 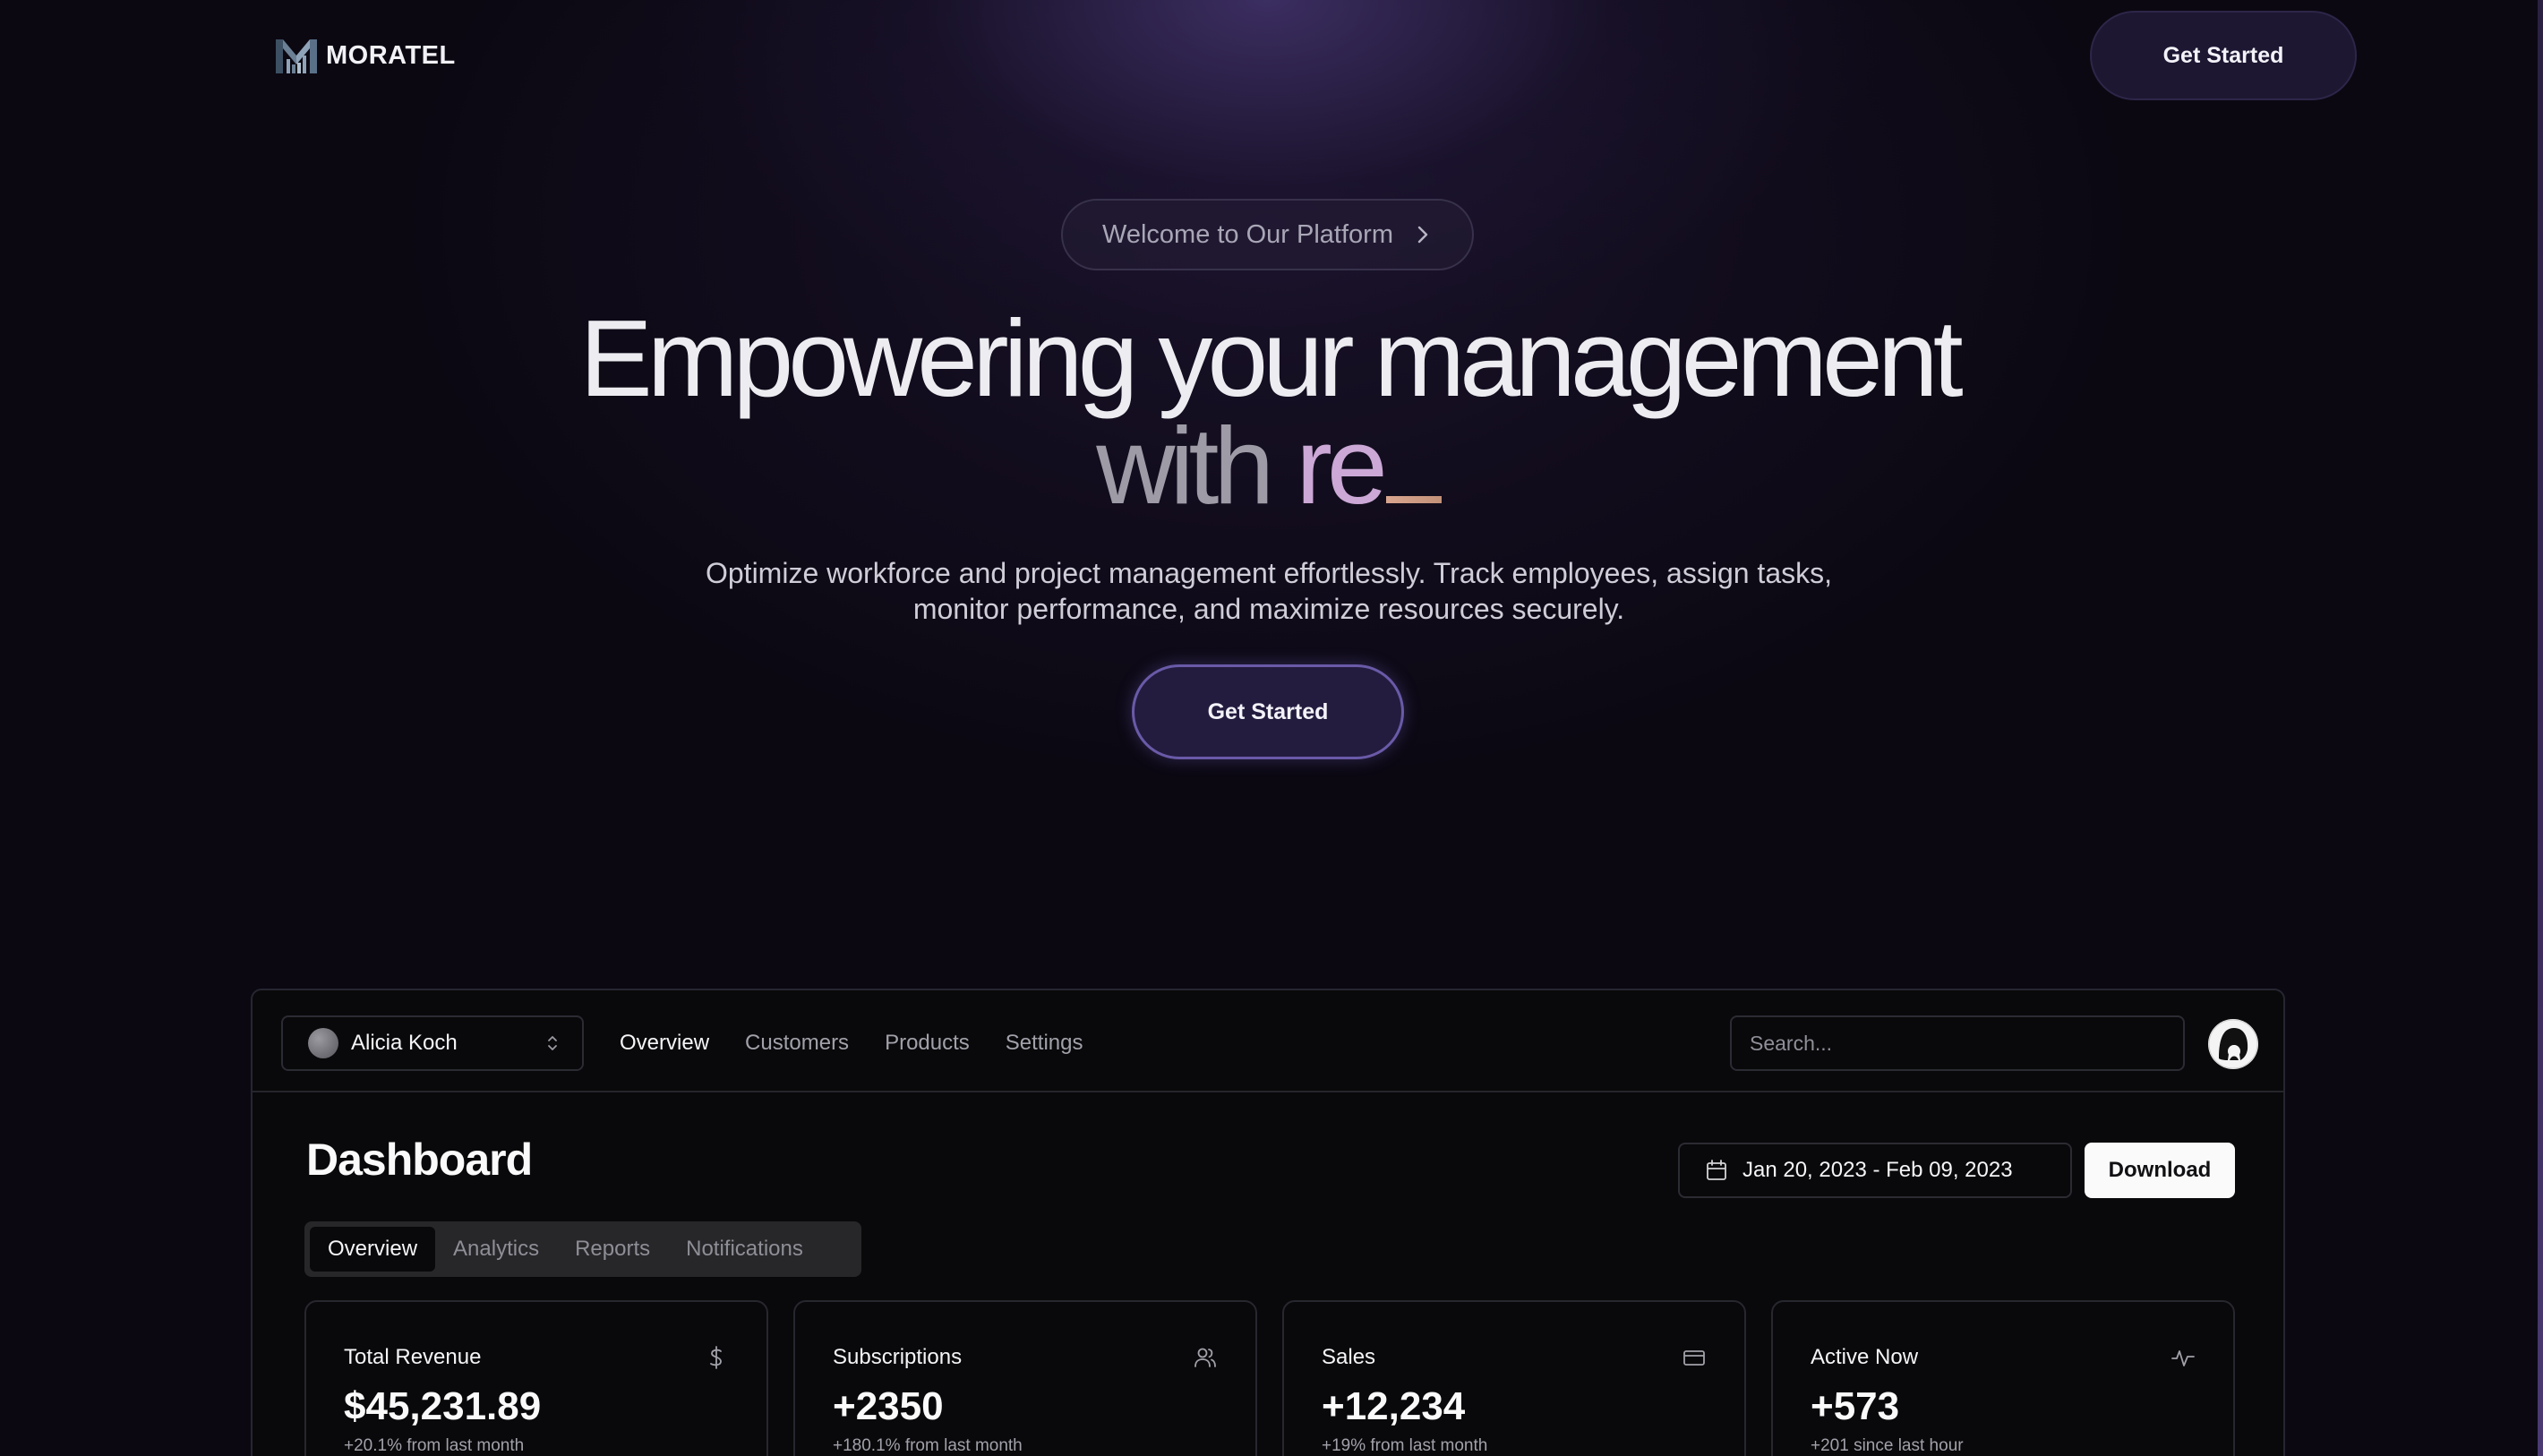 I want to click on tab-overview: Overview, so click(x=373, y=1249).